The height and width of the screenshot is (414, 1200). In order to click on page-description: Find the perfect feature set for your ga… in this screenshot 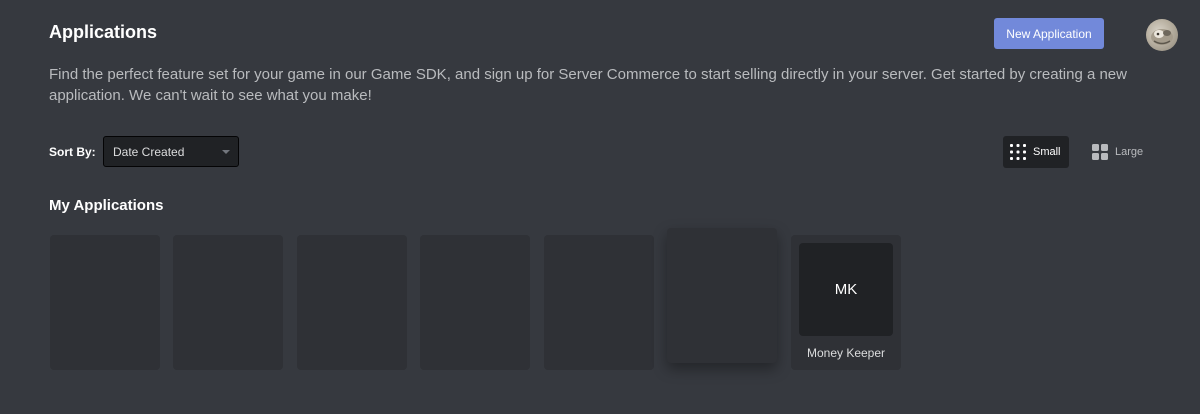, I will do `click(588, 85)`.